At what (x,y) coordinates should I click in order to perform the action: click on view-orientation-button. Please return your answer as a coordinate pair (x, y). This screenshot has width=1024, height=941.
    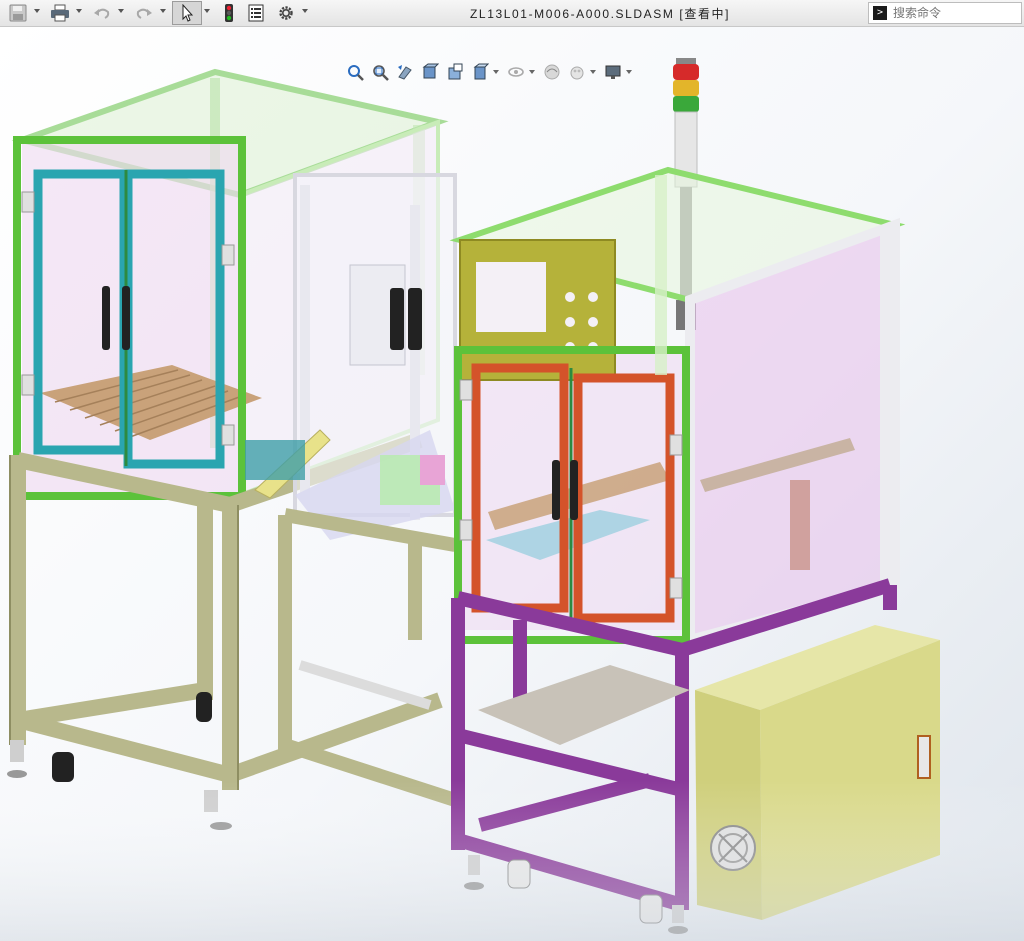
    Looking at the image, I should click on (480, 72).